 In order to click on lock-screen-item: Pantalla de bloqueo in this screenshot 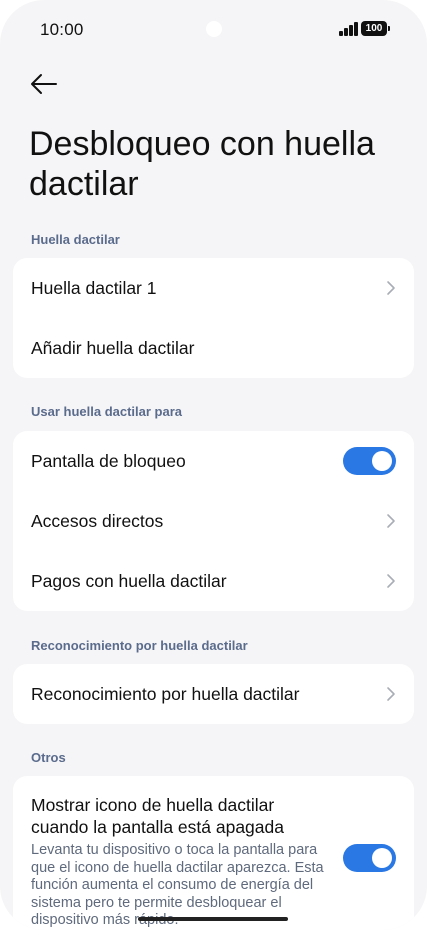, I will do `click(213, 461)`.